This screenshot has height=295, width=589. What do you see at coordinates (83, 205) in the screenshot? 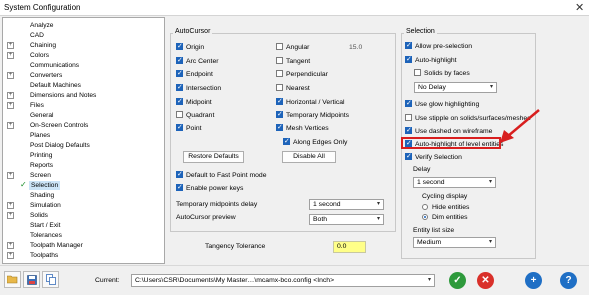
I see `tree-item: + Simulation` at bounding box center [83, 205].